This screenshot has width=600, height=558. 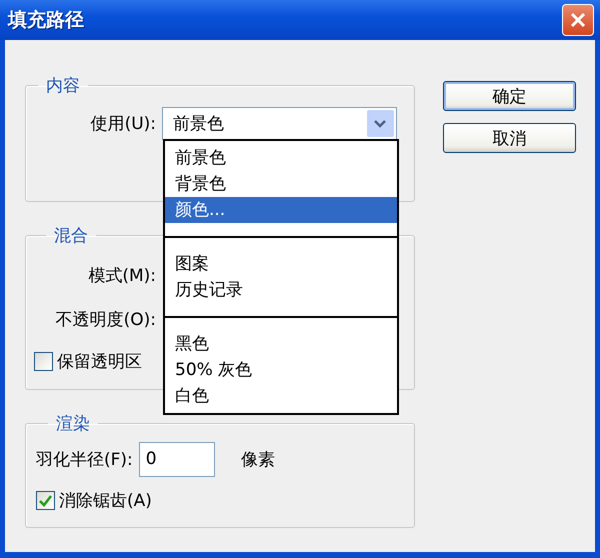 I want to click on dialog-button: 确定, so click(x=509, y=96).